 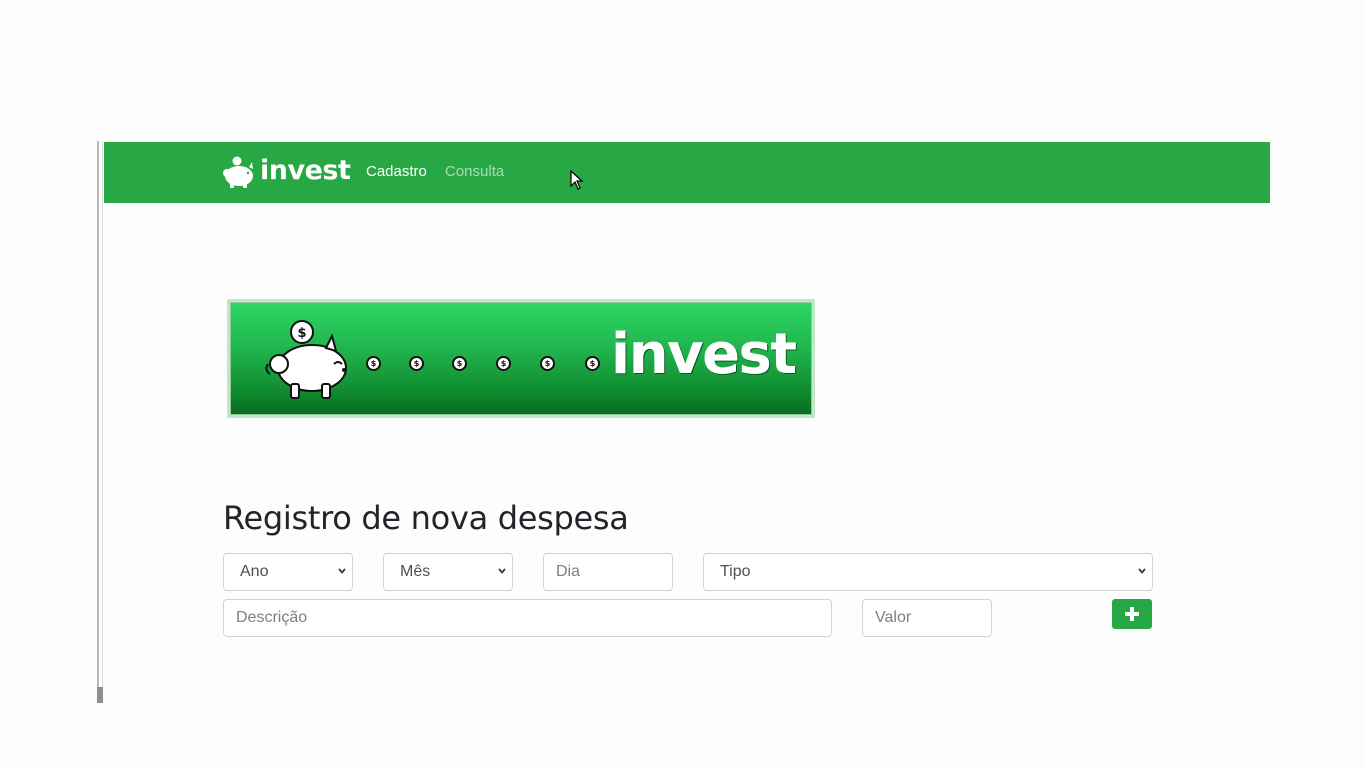 I want to click on descricao-input-placeholder: Descrição, so click(x=272, y=617).